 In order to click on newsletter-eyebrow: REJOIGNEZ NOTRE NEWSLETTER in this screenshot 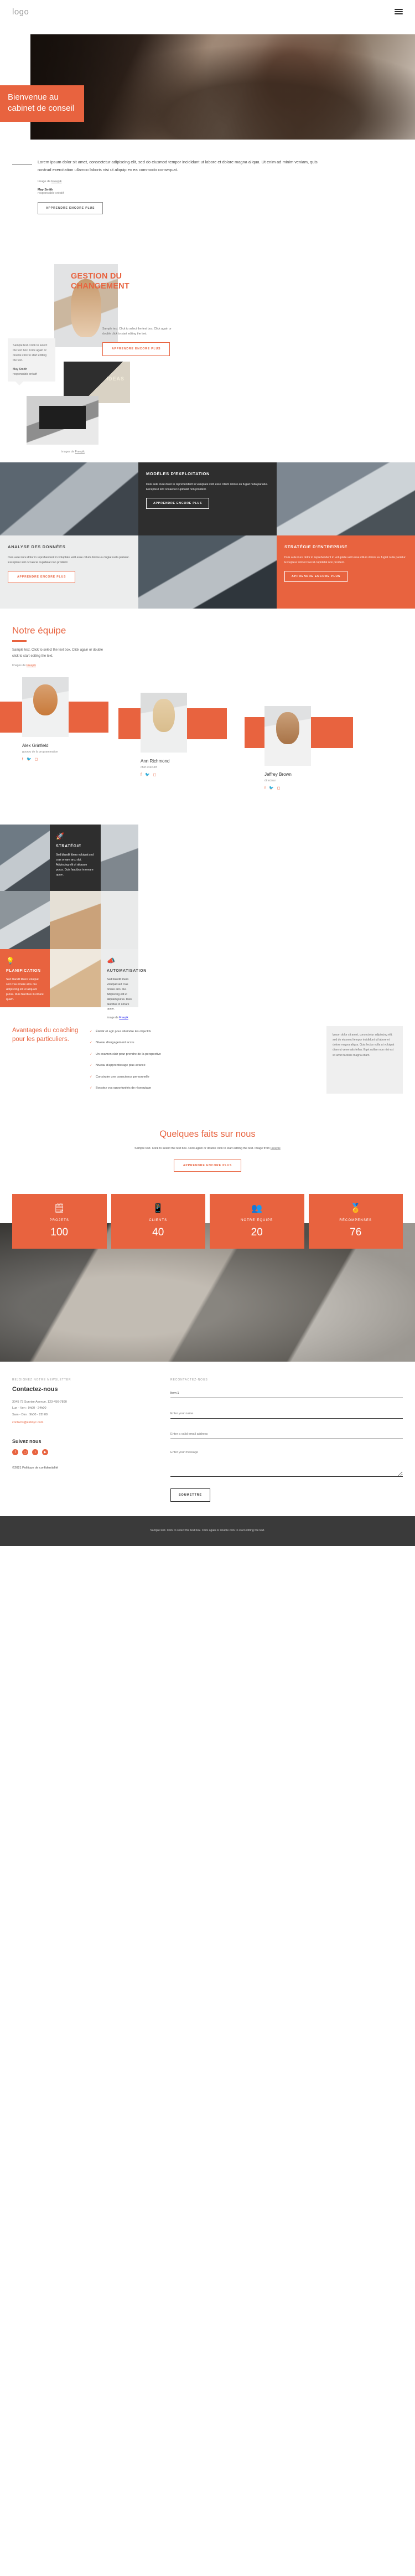, I will do `click(41, 1380)`.